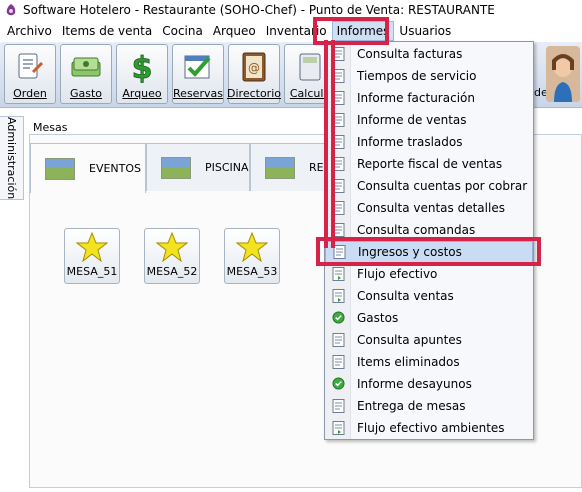  I want to click on directorio-button: @ Directorio, so click(254, 74).